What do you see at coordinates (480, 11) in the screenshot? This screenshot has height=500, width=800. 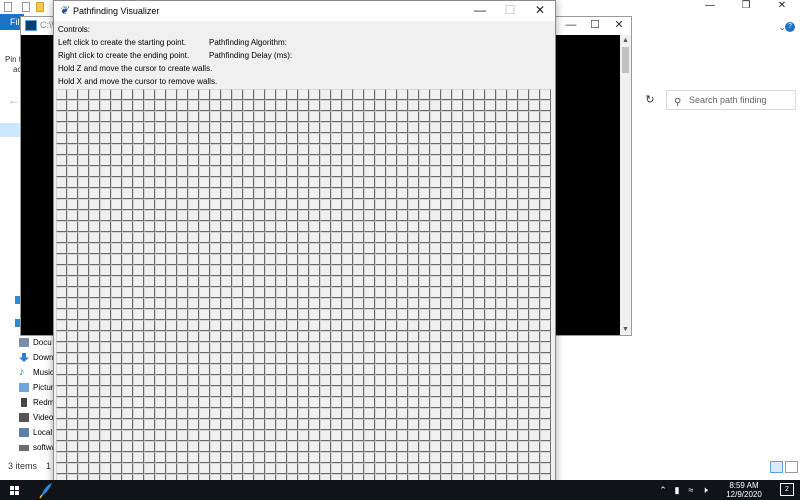 I see `minimize-icon: —` at bounding box center [480, 11].